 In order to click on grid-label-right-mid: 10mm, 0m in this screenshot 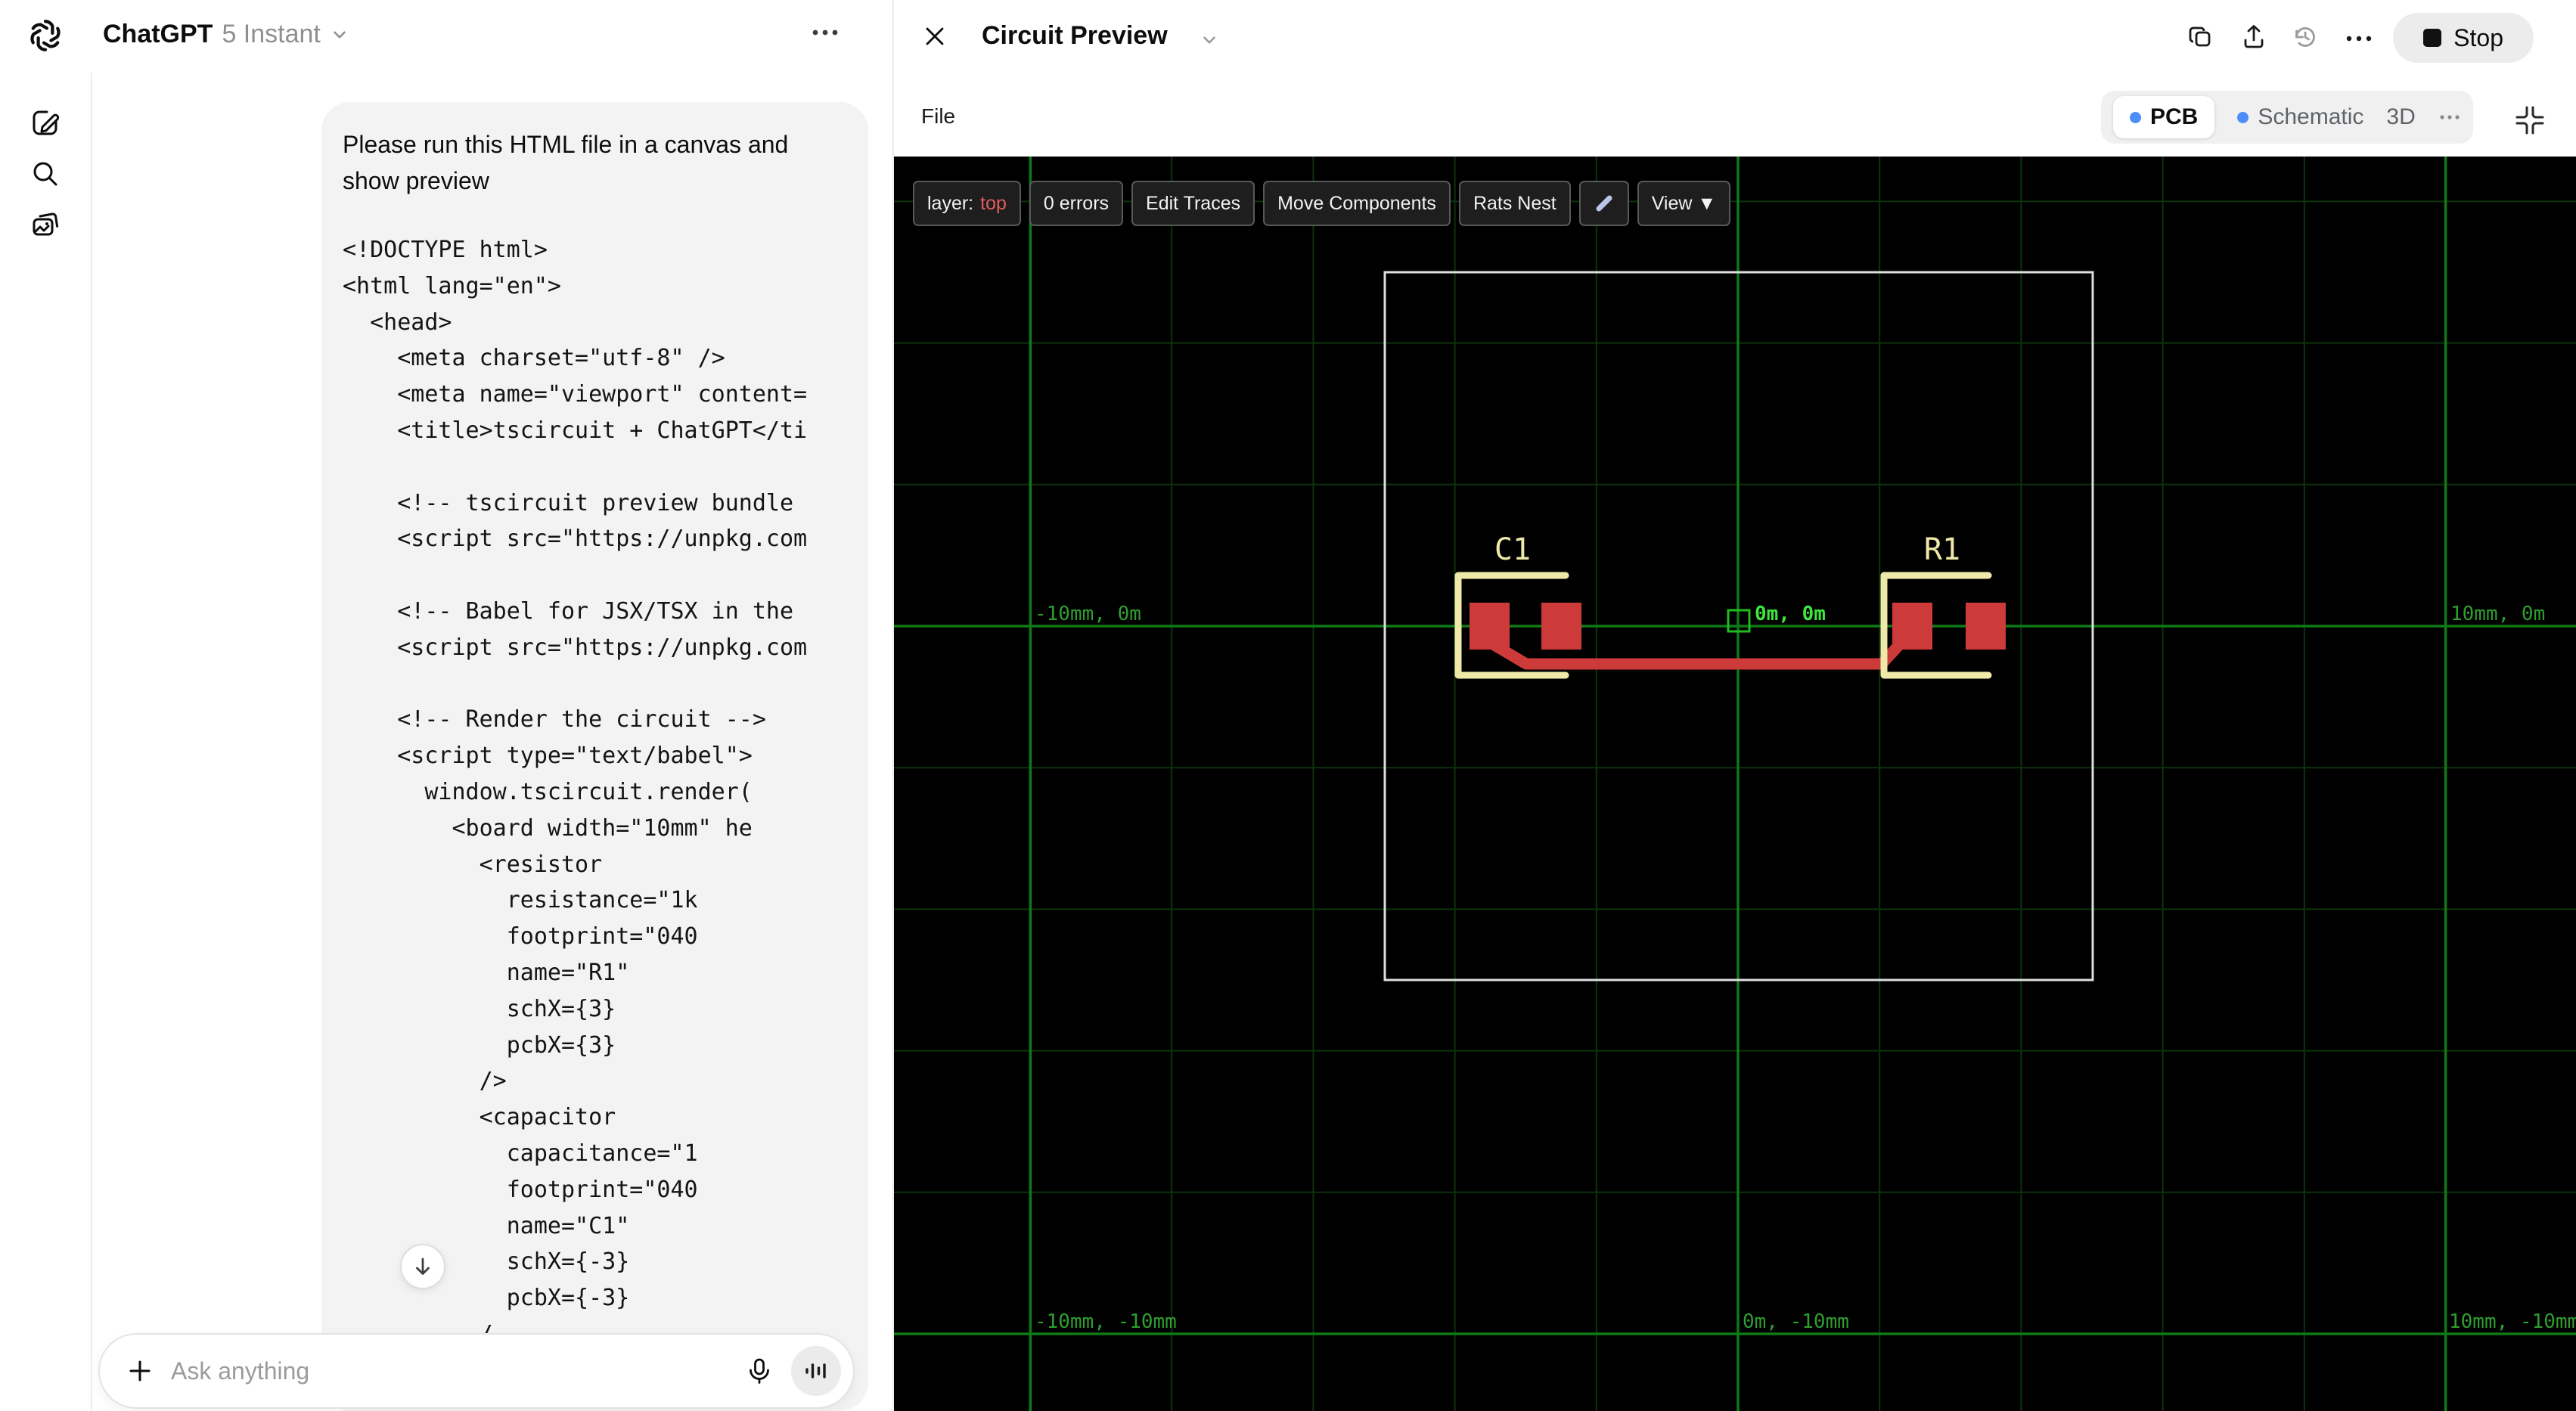, I will do `click(2497, 614)`.